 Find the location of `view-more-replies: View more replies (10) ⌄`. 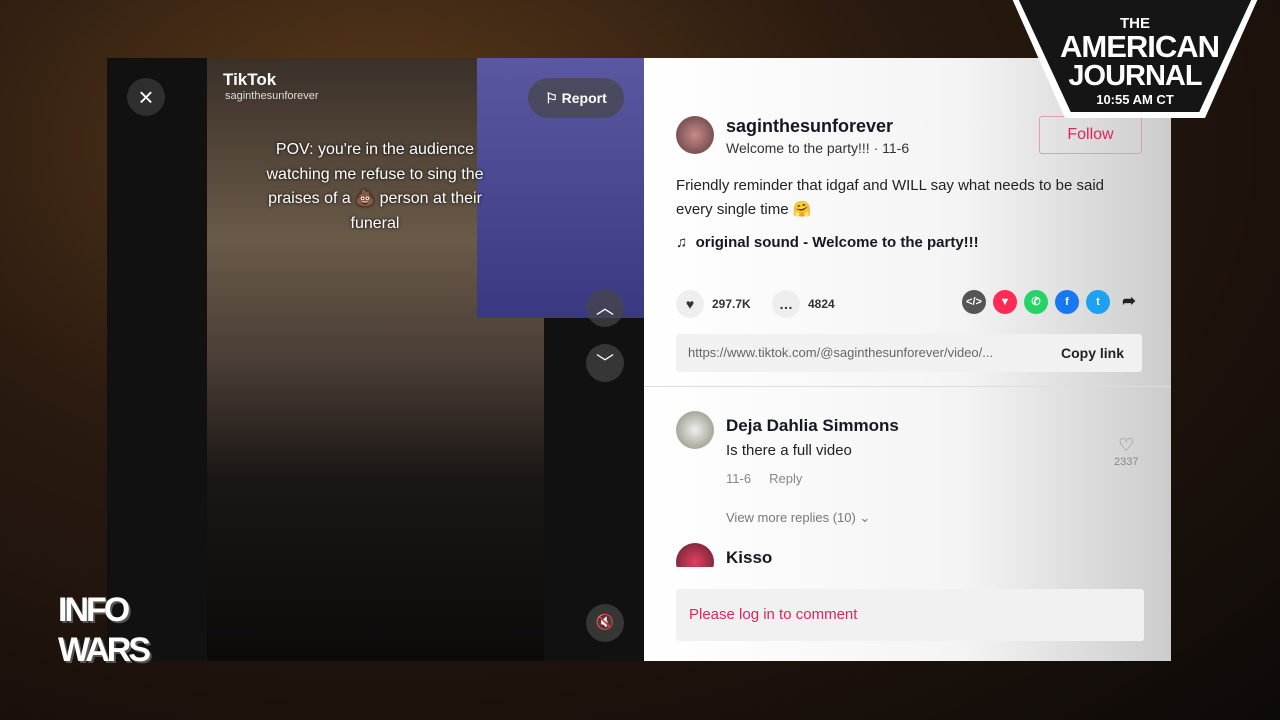

view-more-replies: View more replies (10) ⌄ is located at coordinates (798, 518).